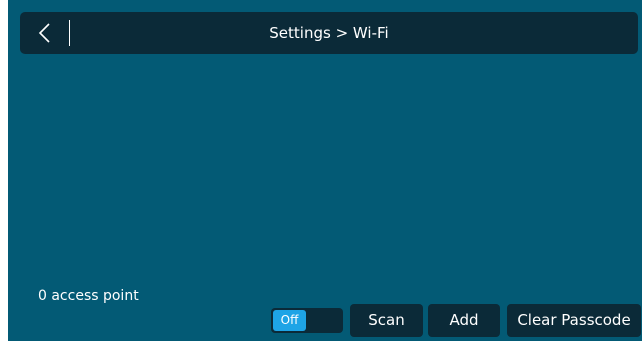 The image size is (642, 341). What do you see at coordinates (574, 320) in the screenshot?
I see `clear-passcode-button: Clear Passcode` at bounding box center [574, 320].